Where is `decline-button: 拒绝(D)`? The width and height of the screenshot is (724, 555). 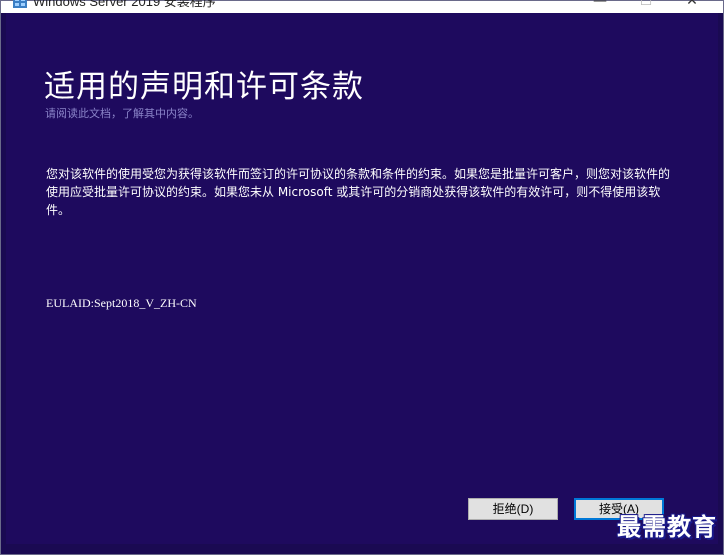 decline-button: 拒绝(D) is located at coordinates (513, 509).